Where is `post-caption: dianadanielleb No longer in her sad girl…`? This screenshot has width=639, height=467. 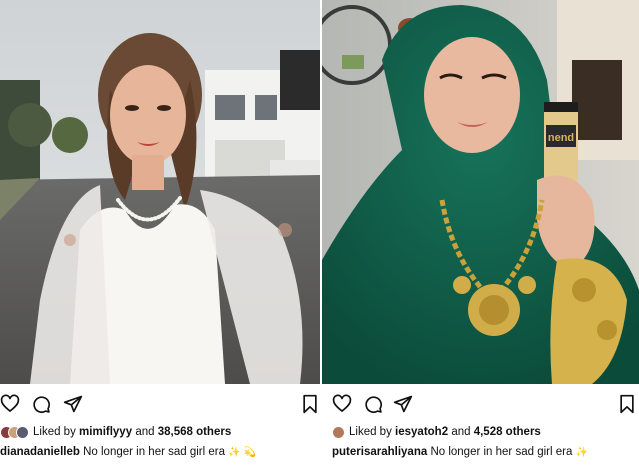 post-caption: dianadanielleb No longer in her sad girl… is located at coordinates (160, 452).